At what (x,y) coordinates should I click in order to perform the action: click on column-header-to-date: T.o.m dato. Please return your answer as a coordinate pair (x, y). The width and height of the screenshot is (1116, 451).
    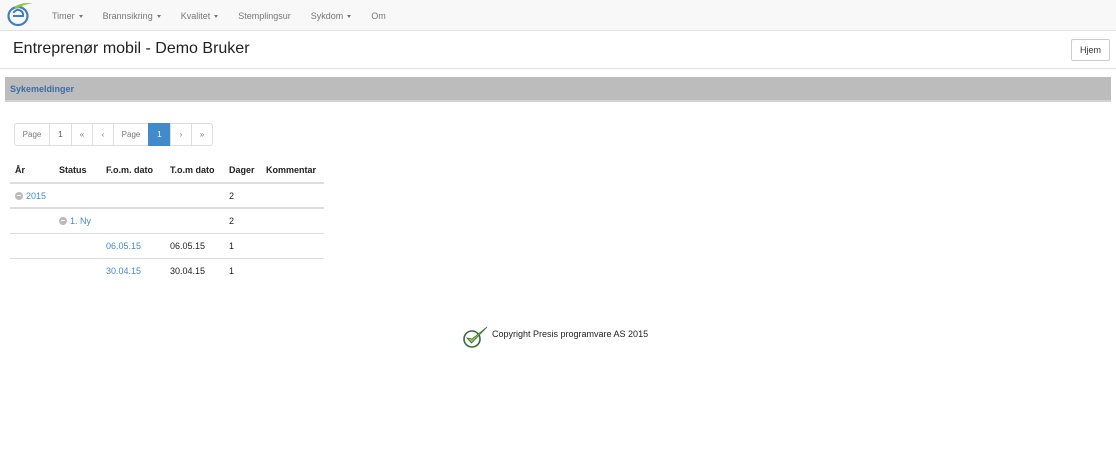
    Looking at the image, I should click on (194, 171).